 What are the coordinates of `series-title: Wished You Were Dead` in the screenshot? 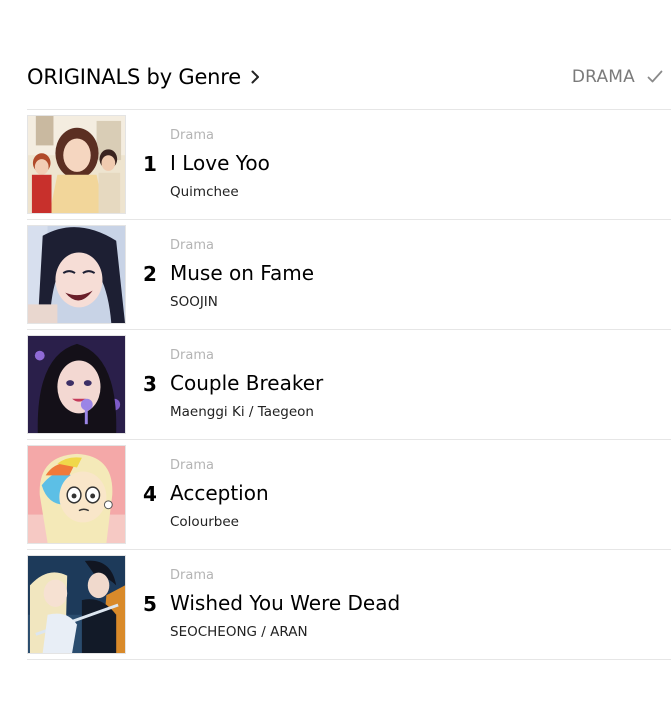 It's located at (285, 603).